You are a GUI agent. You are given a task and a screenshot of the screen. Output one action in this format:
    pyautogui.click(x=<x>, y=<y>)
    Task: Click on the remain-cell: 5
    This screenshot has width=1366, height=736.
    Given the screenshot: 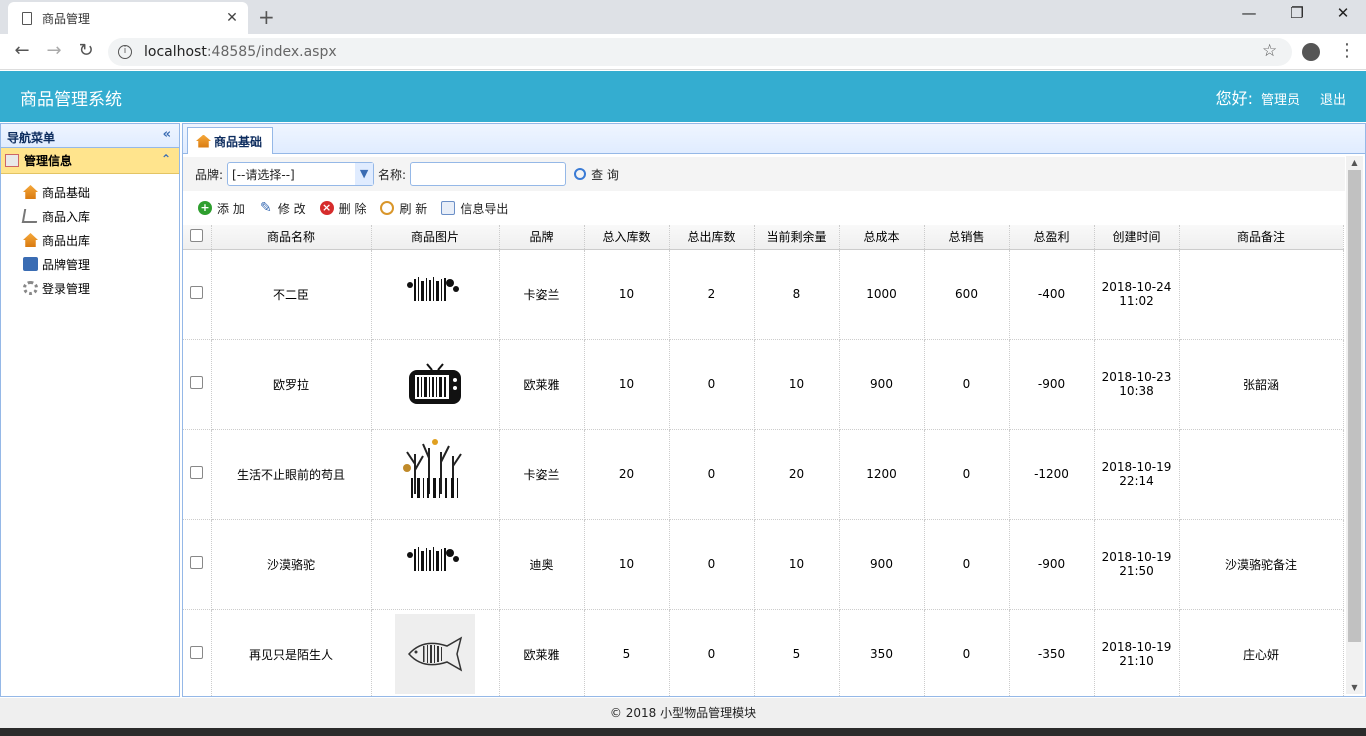 What is the action you would take?
    pyautogui.click(x=797, y=653)
    